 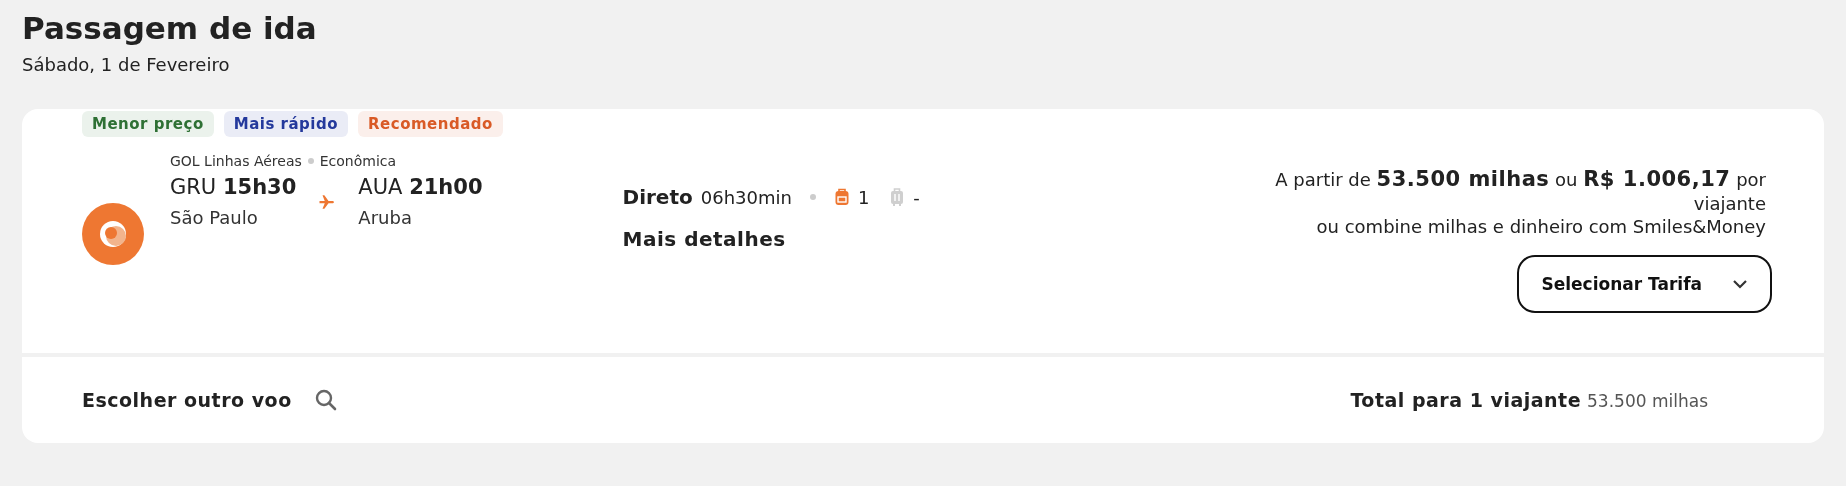 What do you see at coordinates (233, 187) in the screenshot?
I see `departure-time: GRU 15h30` at bounding box center [233, 187].